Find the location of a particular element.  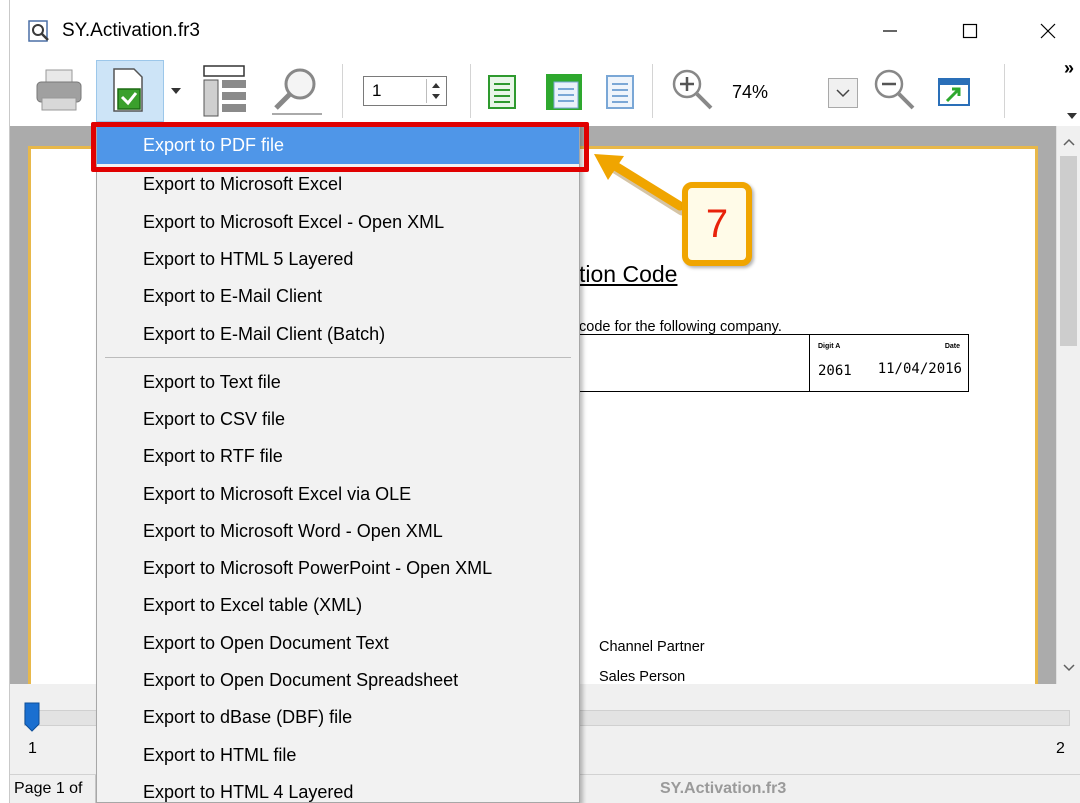

menu-item-export-rtf: Export to RTF file is located at coordinates (338, 456).